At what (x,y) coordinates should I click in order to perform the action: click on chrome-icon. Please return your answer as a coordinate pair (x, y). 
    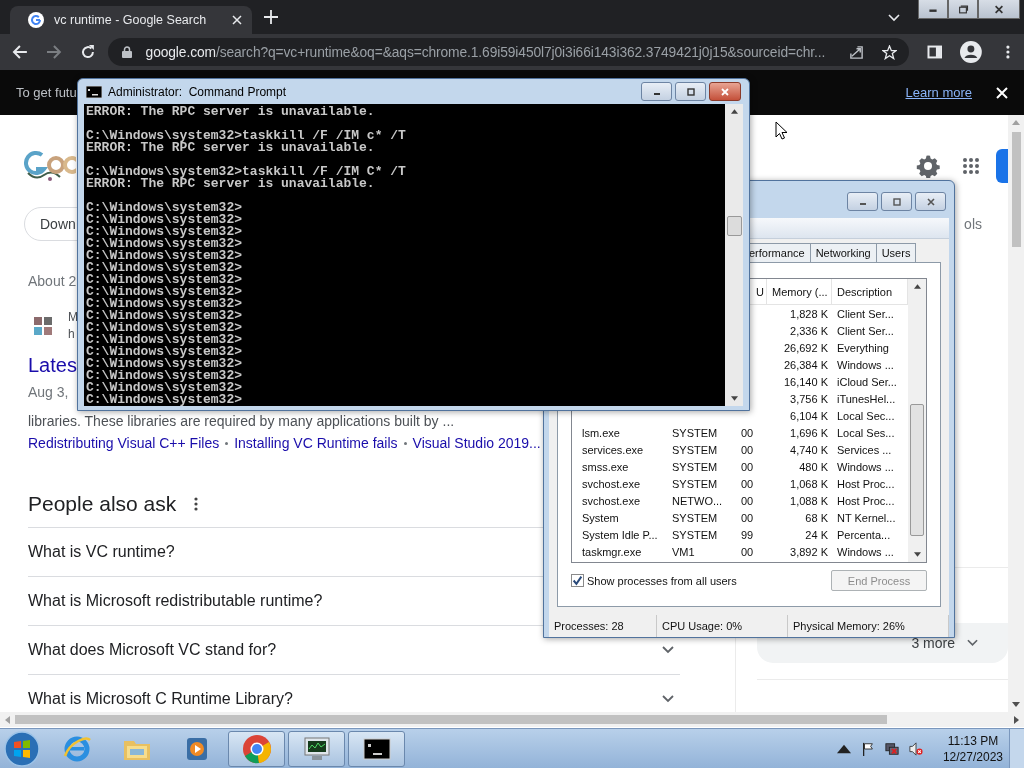
    Looking at the image, I should click on (256, 748).